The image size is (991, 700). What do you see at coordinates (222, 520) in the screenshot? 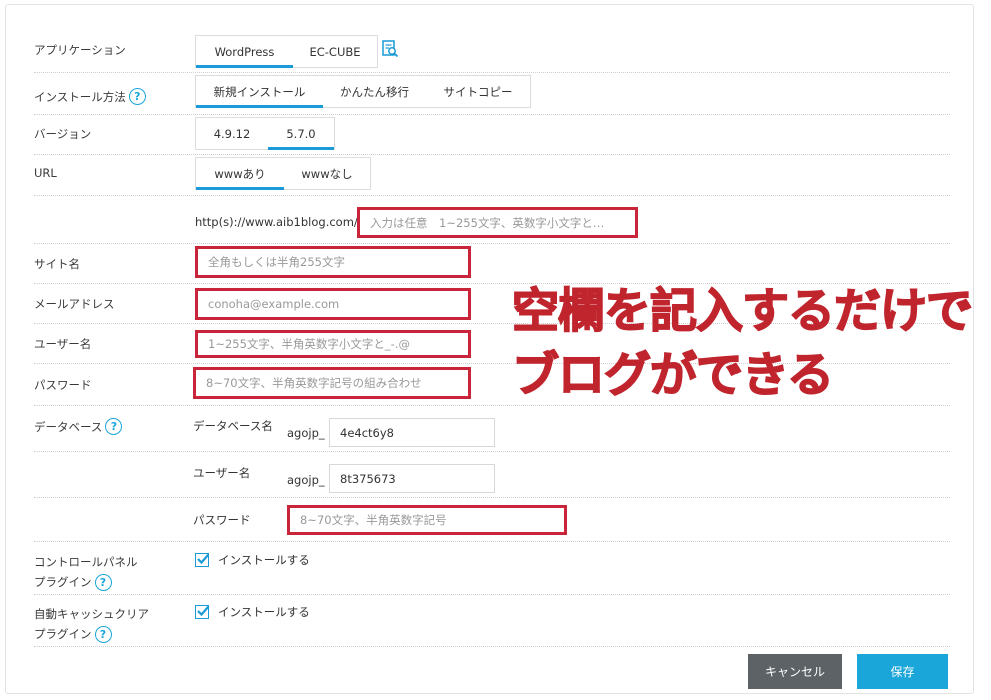
I see `db-password-label: パスワード` at bounding box center [222, 520].